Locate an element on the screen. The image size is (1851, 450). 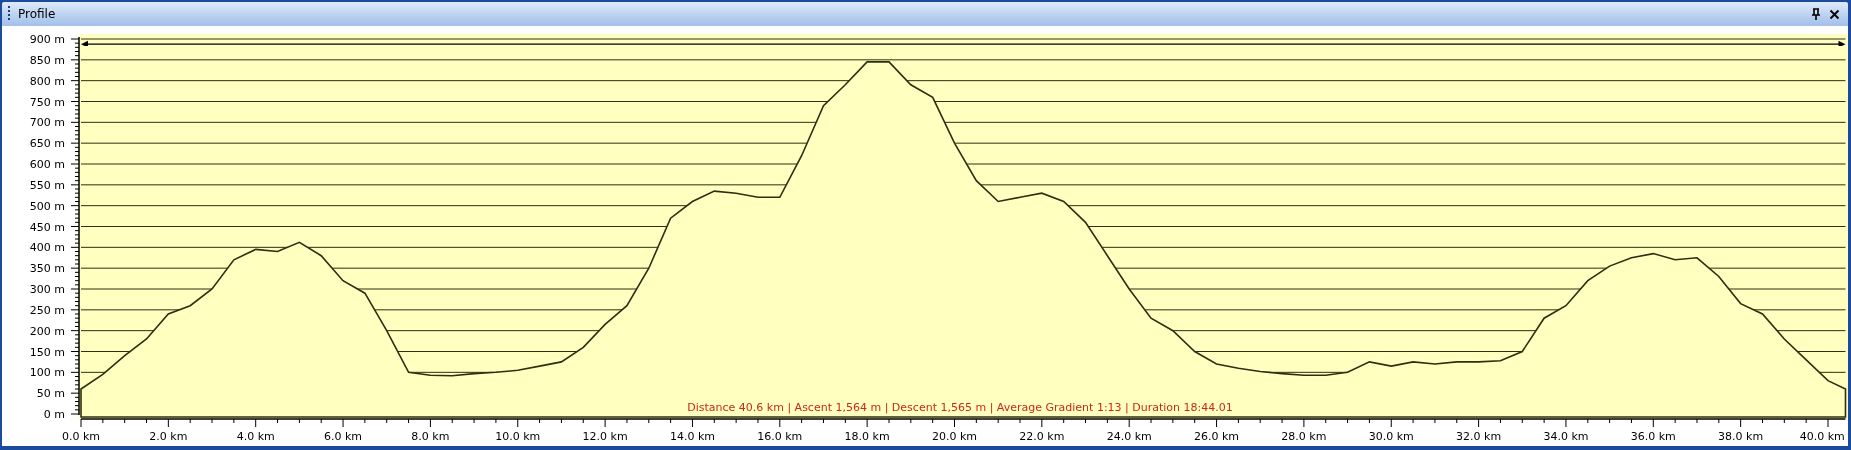
x-tick-label: 10.0 km is located at coordinates (518, 436).